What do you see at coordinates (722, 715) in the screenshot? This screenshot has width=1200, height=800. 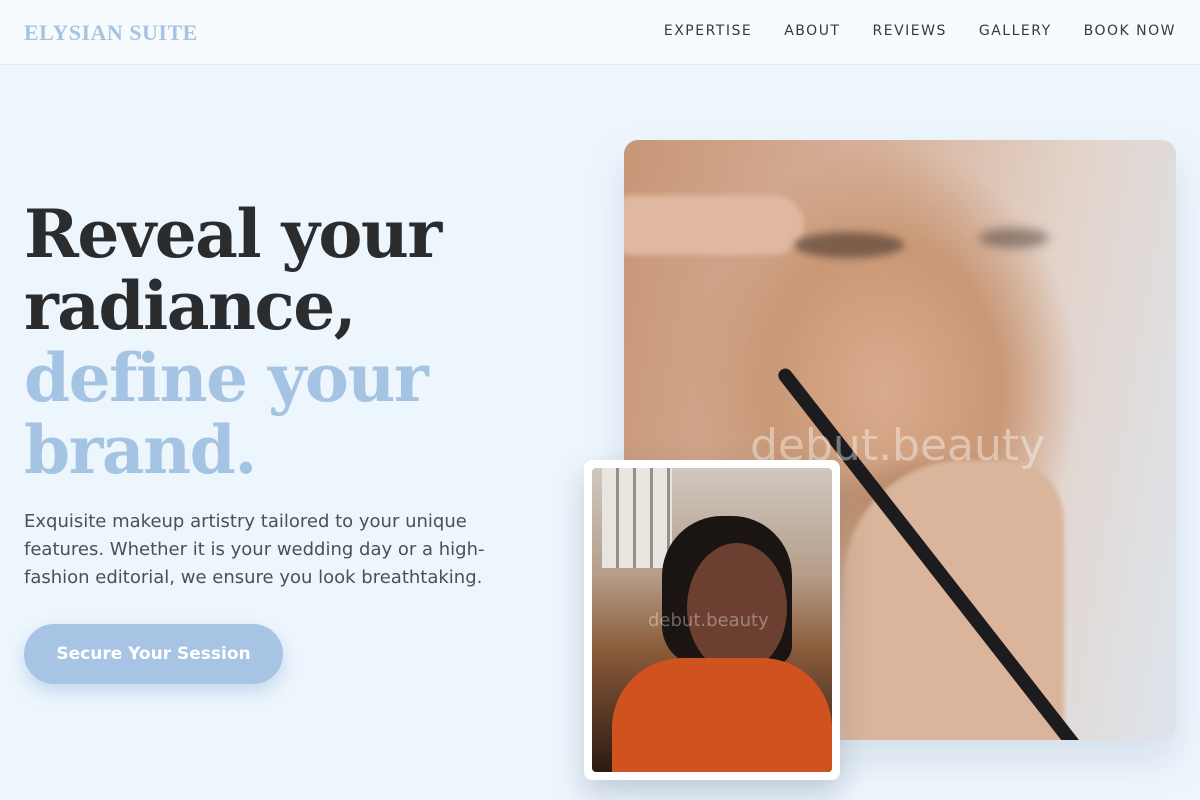 I see `photo-dress-shape` at bounding box center [722, 715].